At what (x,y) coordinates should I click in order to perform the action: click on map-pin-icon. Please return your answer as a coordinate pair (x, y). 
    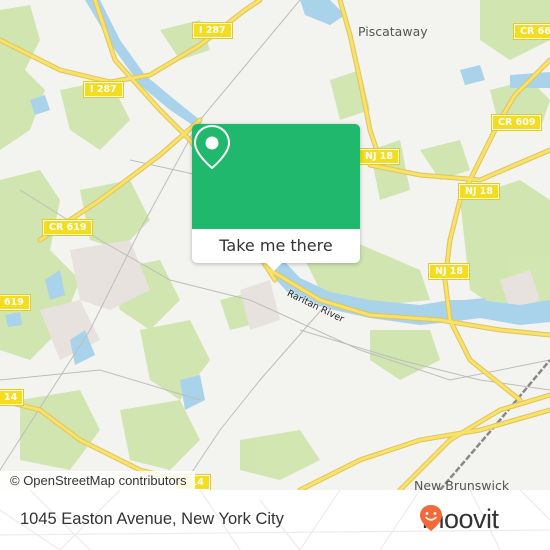
    Looking at the image, I should click on (212, 147).